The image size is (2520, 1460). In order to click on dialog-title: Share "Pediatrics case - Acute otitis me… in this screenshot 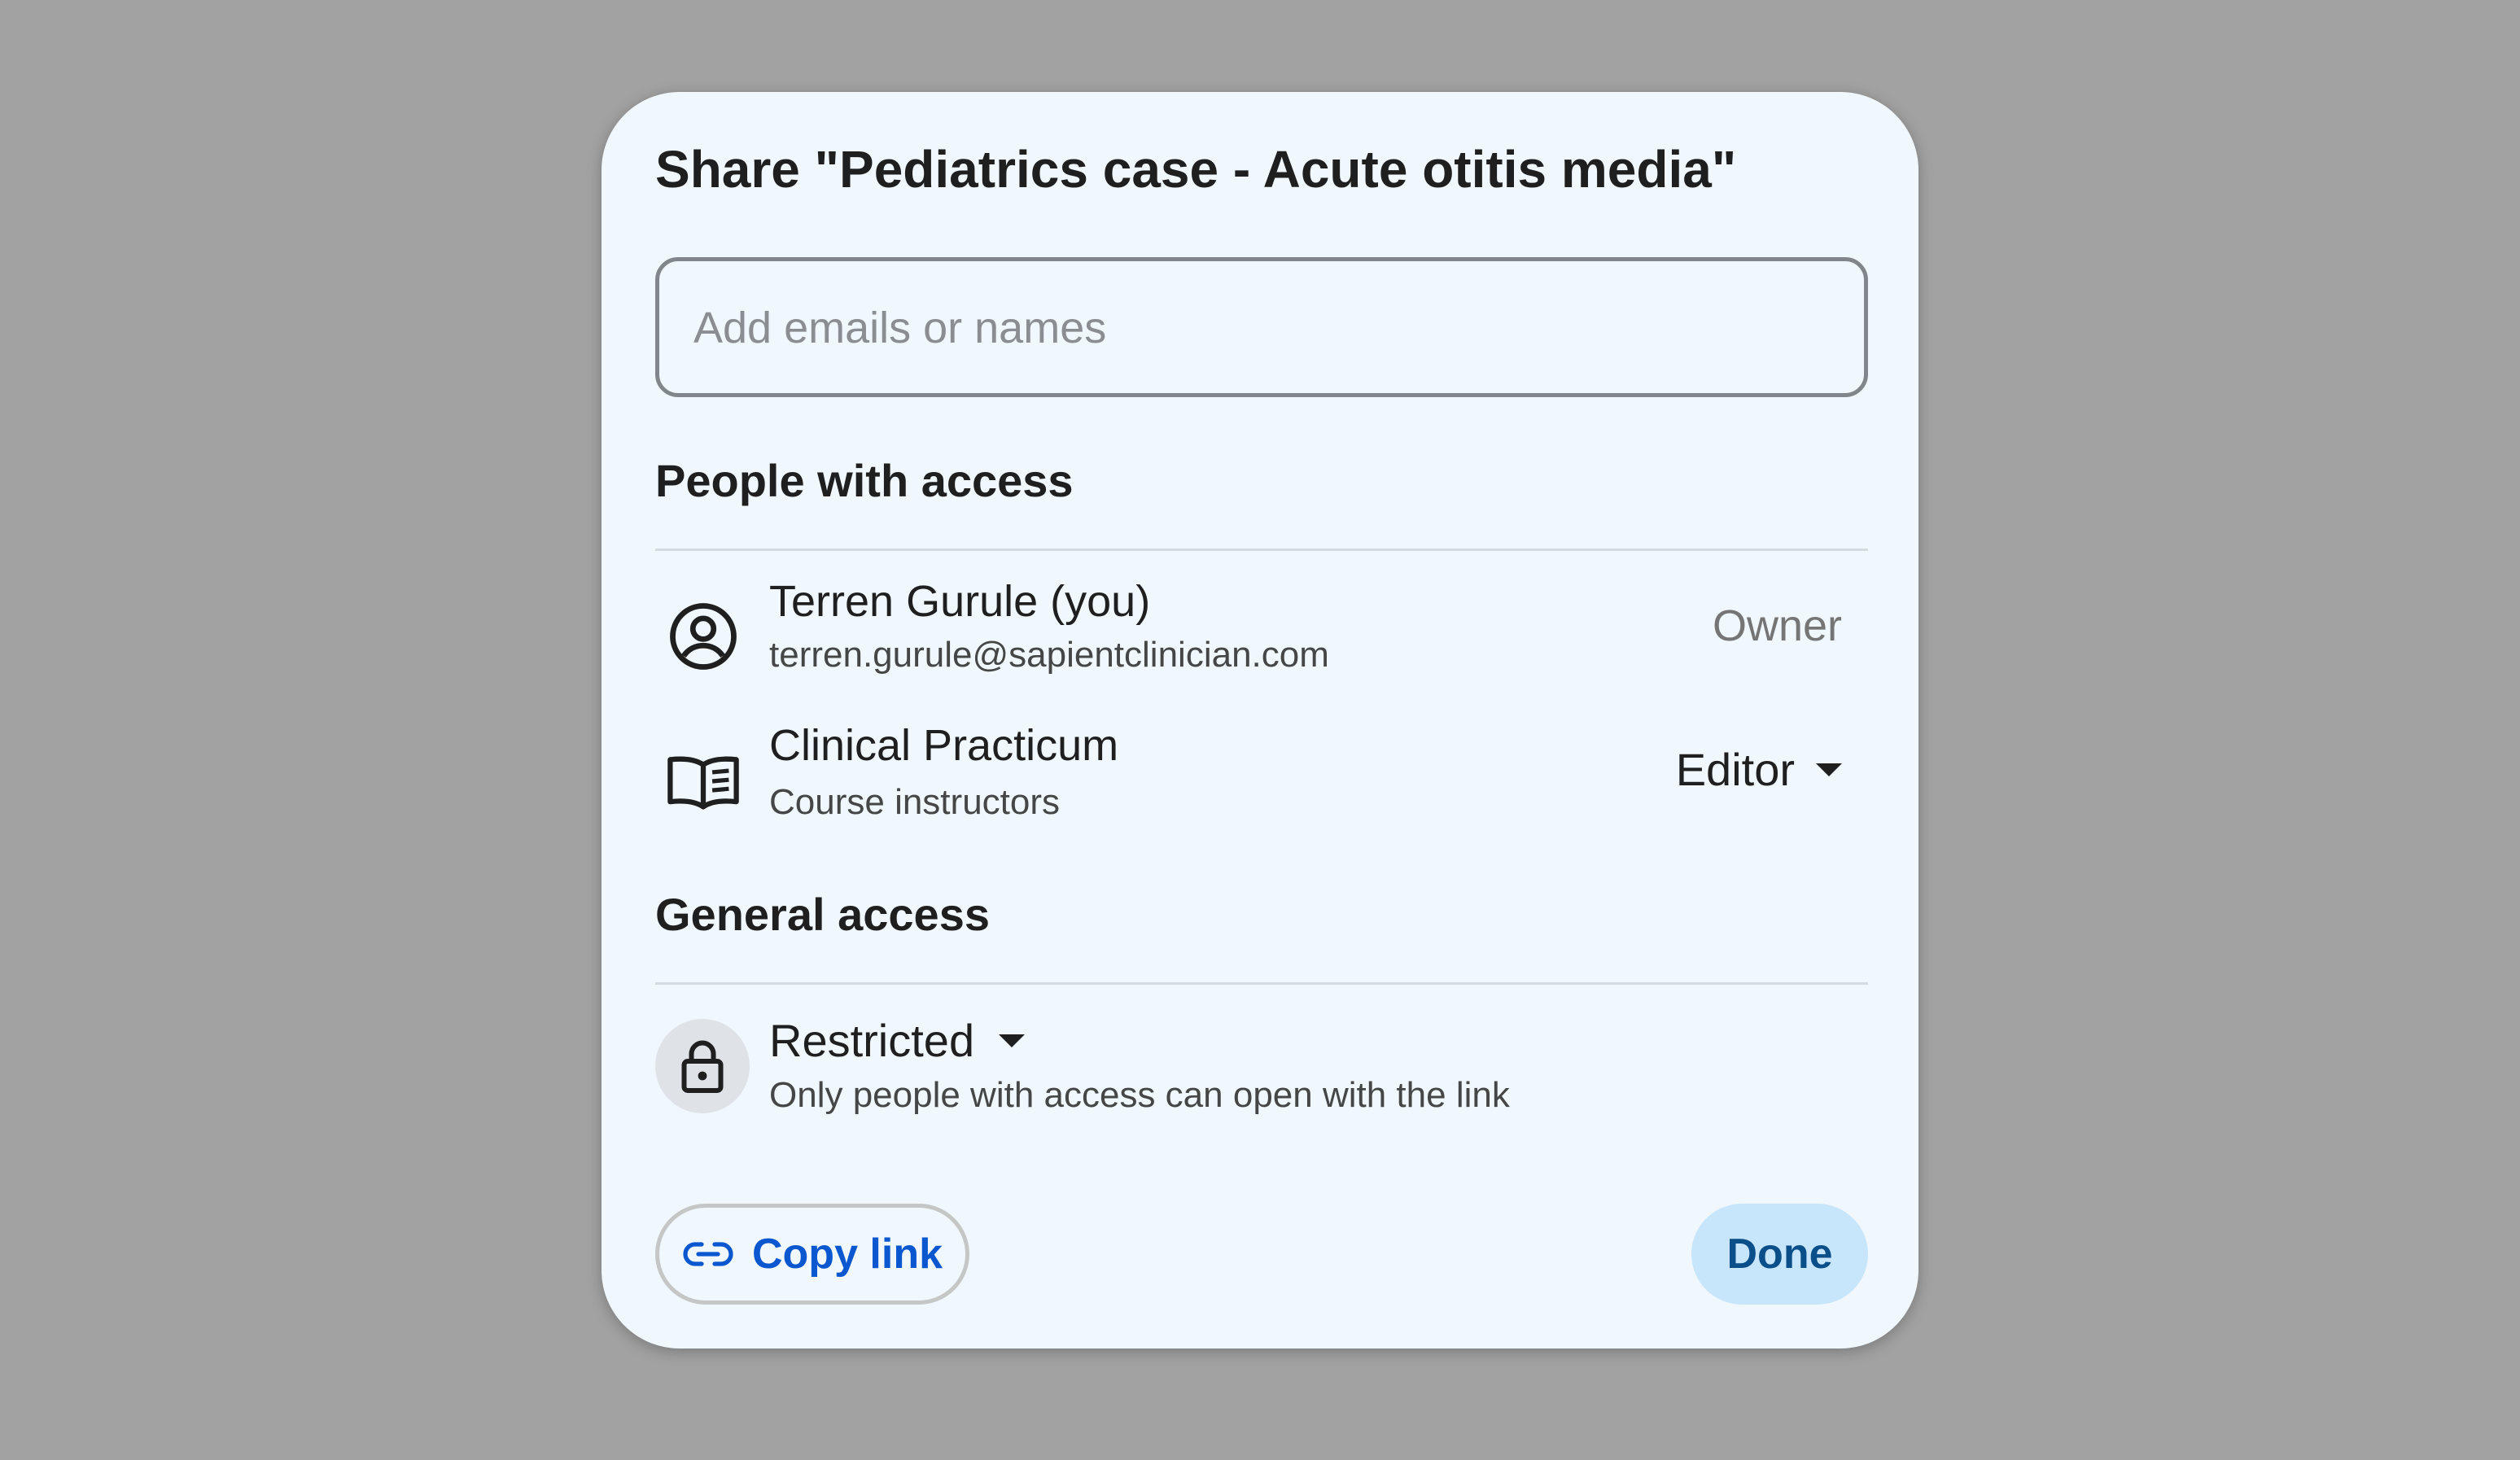, I will do `click(1196, 169)`.